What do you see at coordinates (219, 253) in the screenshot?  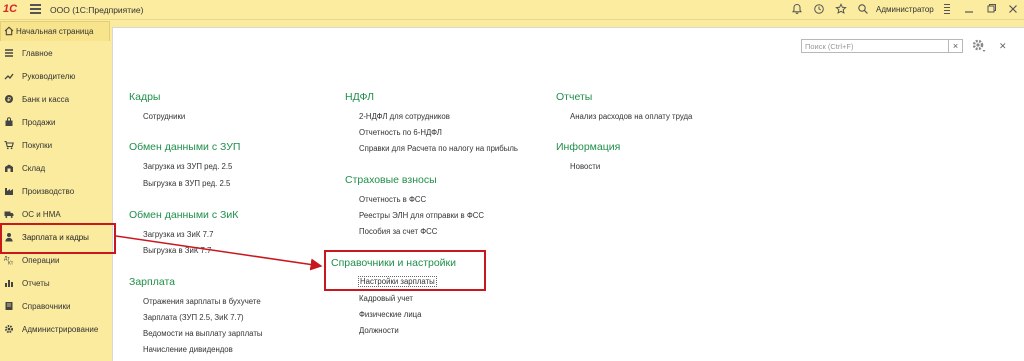 I see `annotation-arrow` at bounding box center [219, 253].